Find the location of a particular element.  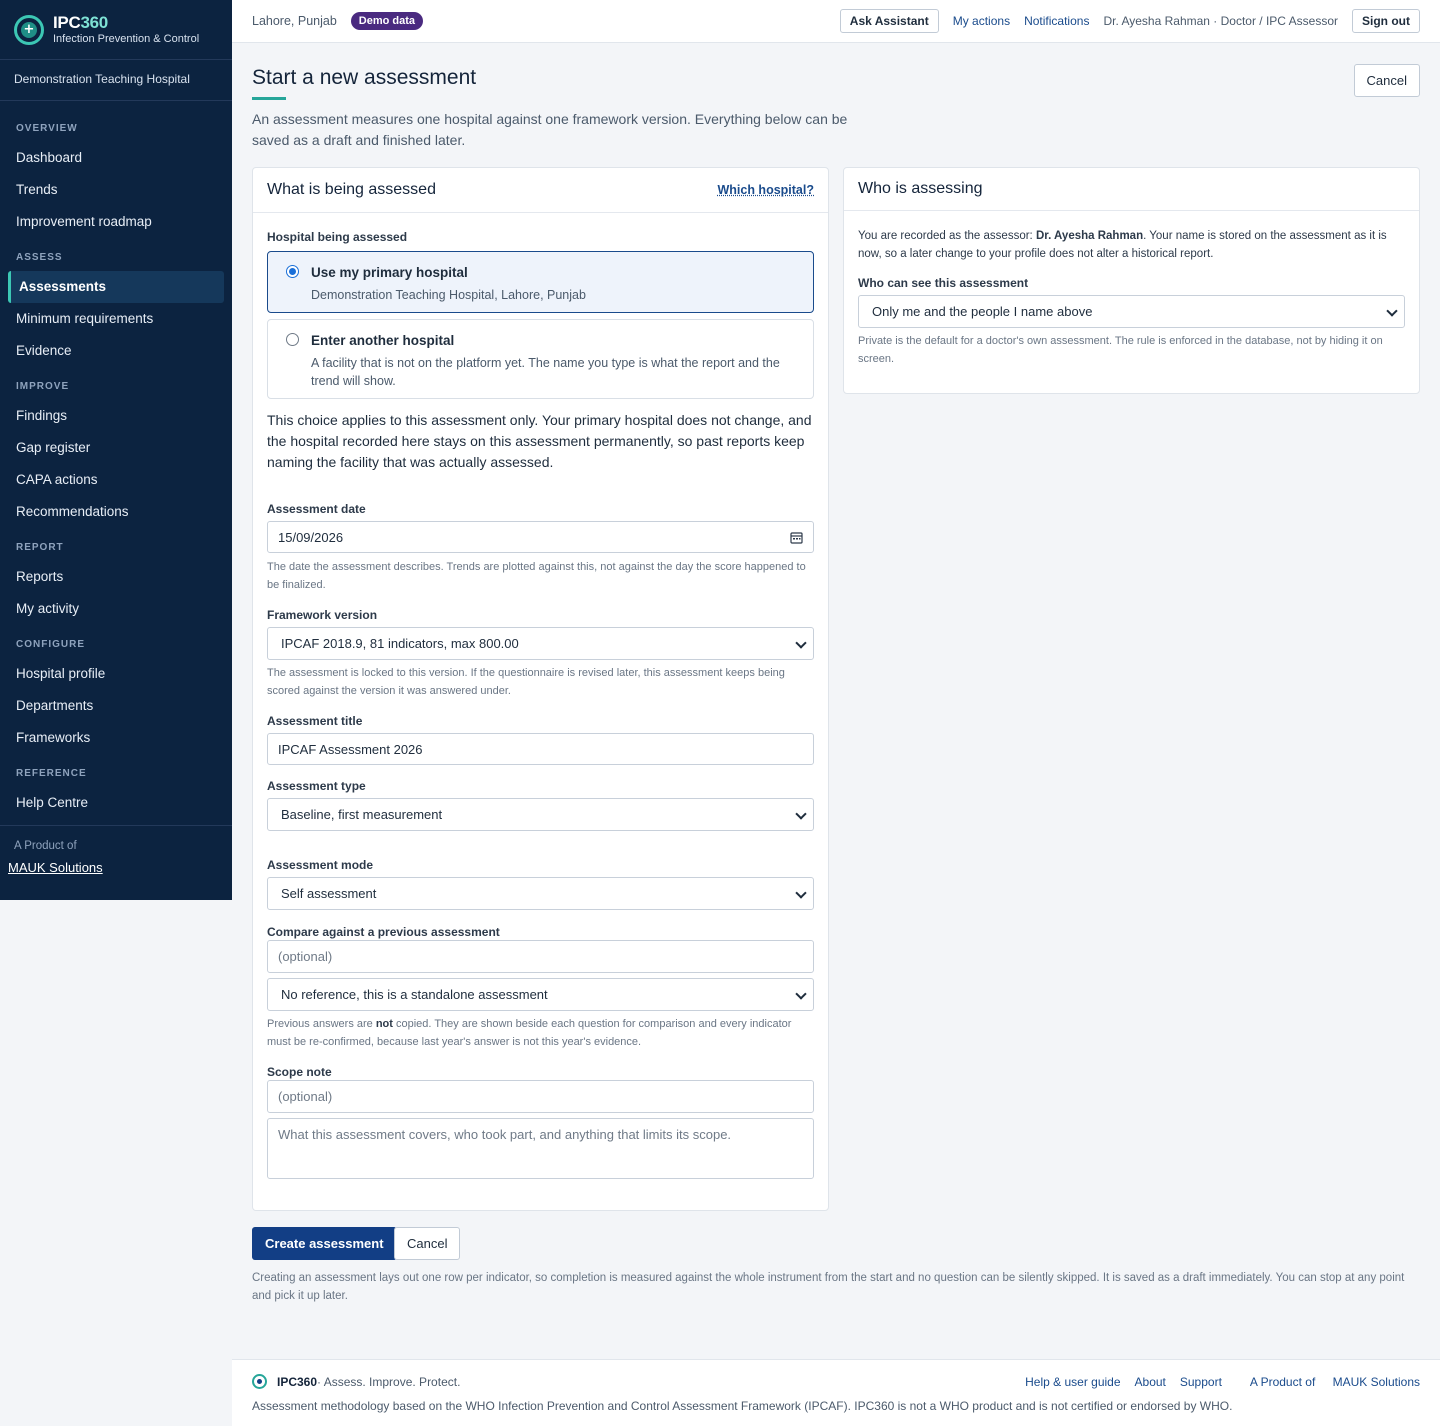

sidebar-item-improvement-roadmap: Improvement roadmap is located at coordinates (116, 222).